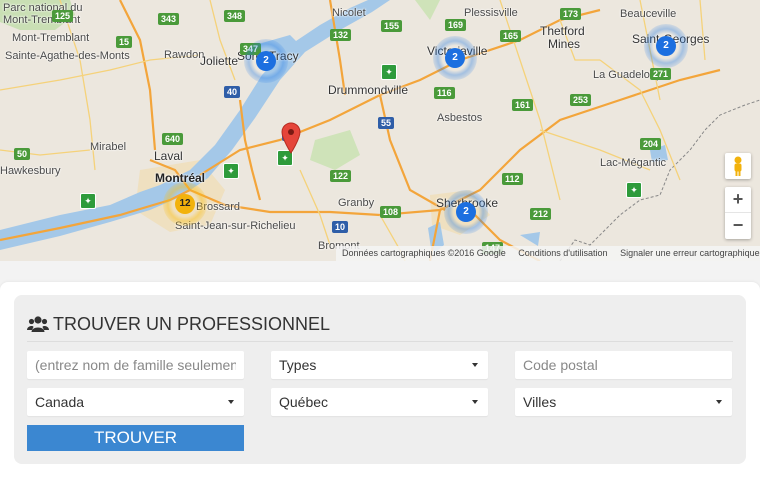 This screenshot has height=481, width=760. Describe the element at coordinates (235, 16) in the screenshot. I see `highway-shield: 348` at that location.